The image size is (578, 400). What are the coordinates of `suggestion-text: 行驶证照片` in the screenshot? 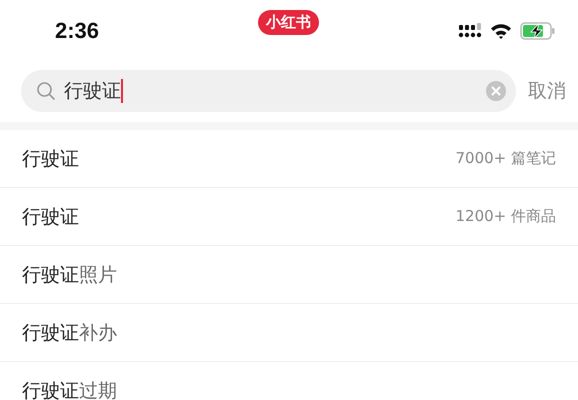 It's located at (69, 275).